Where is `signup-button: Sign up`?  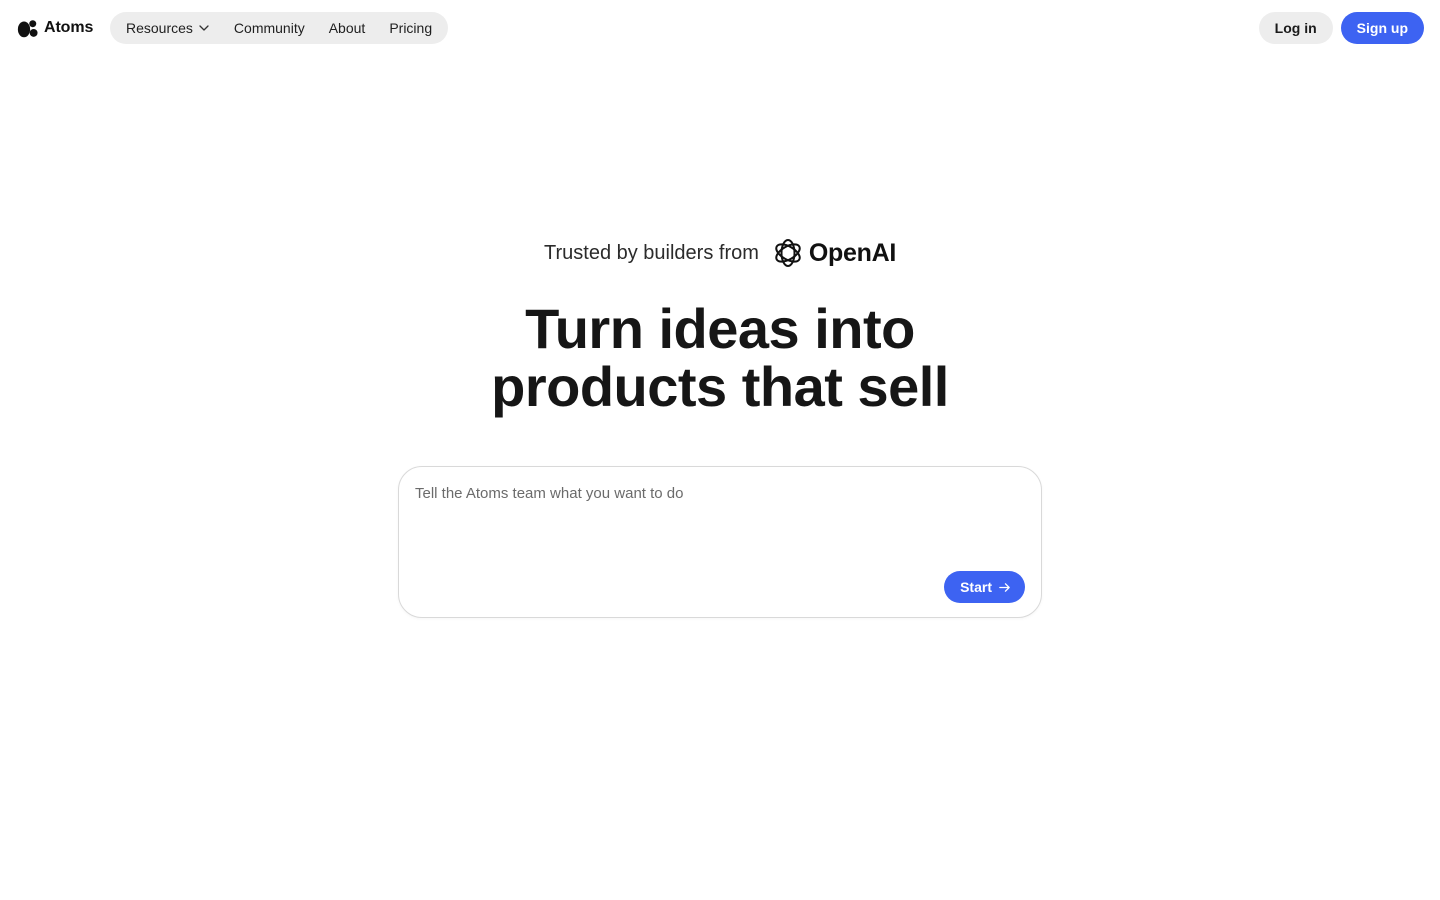 signup-button: Sign up is located at coordinates (1382, 28).